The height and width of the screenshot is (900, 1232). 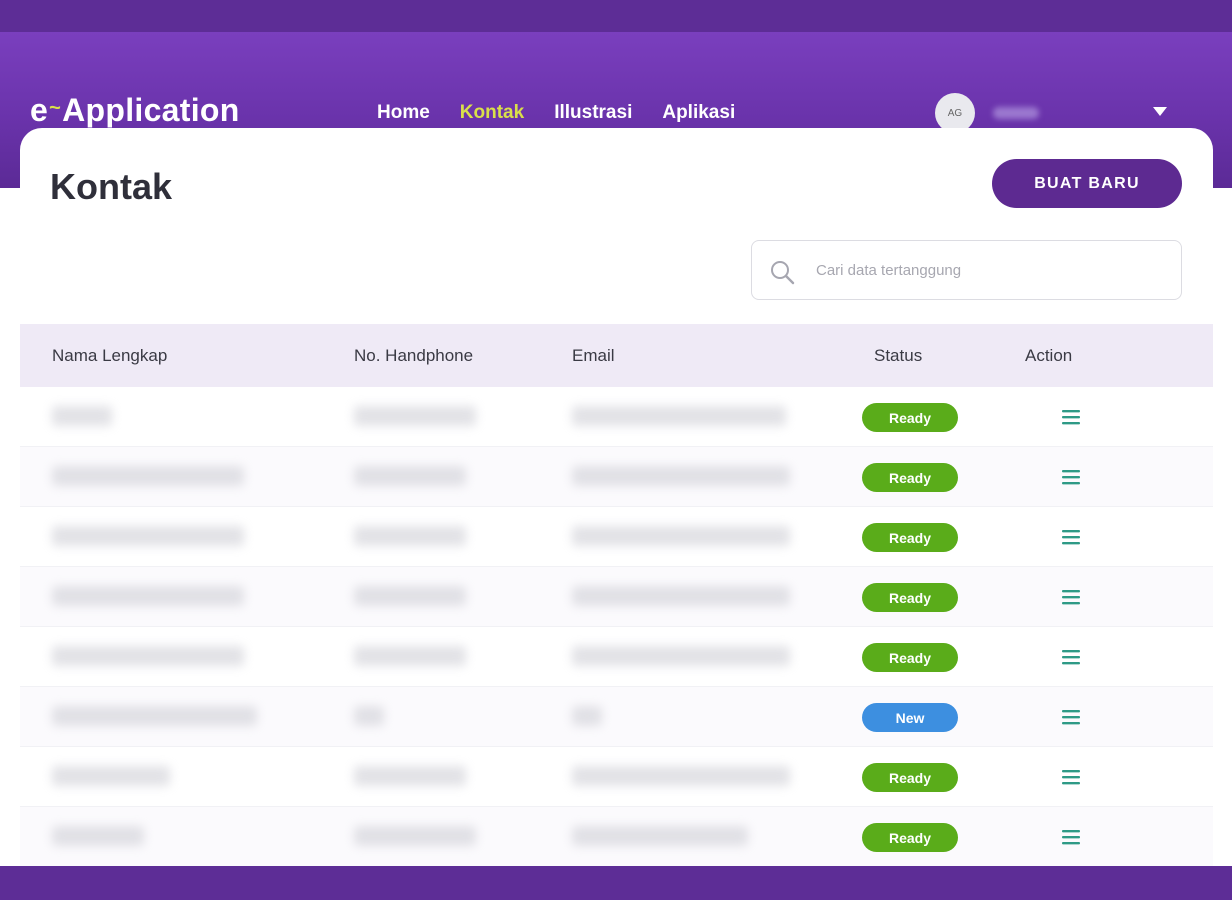 I want to click on search-box, so click(x=966, y=270).